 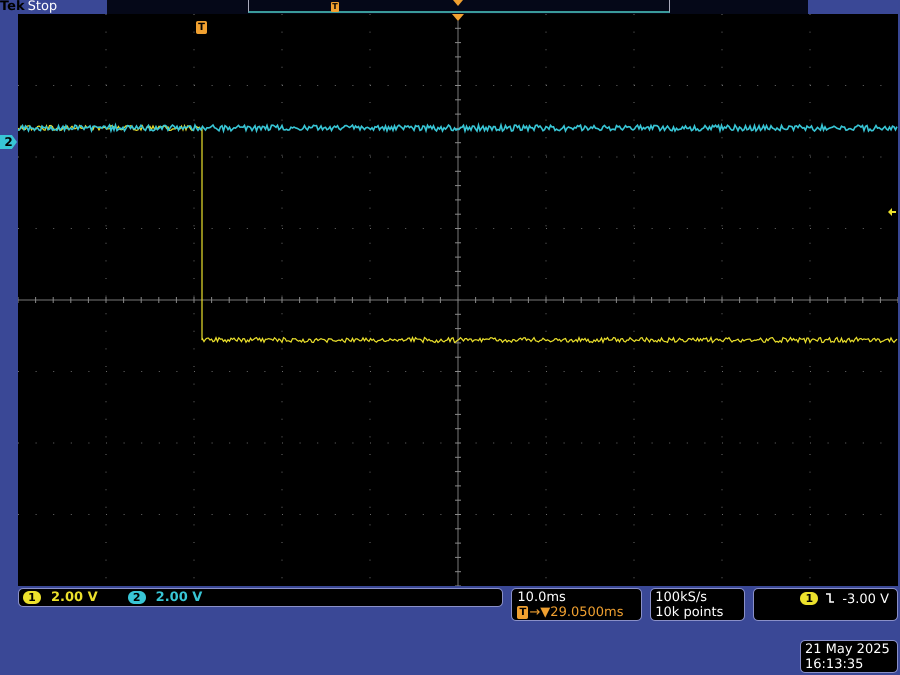 I want to click on trigger-badge: T, so click(x=522, y=612).